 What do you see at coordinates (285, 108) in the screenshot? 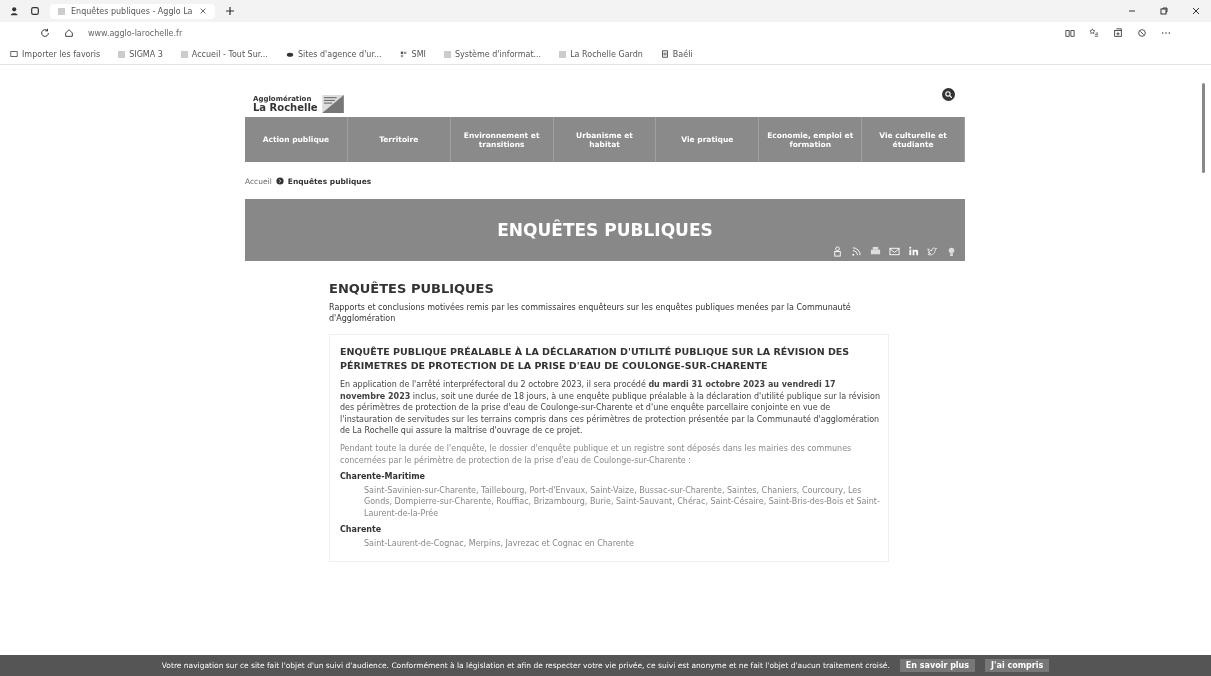
I see `logo-name: La Rochelle` at bounding box center [285, 108].